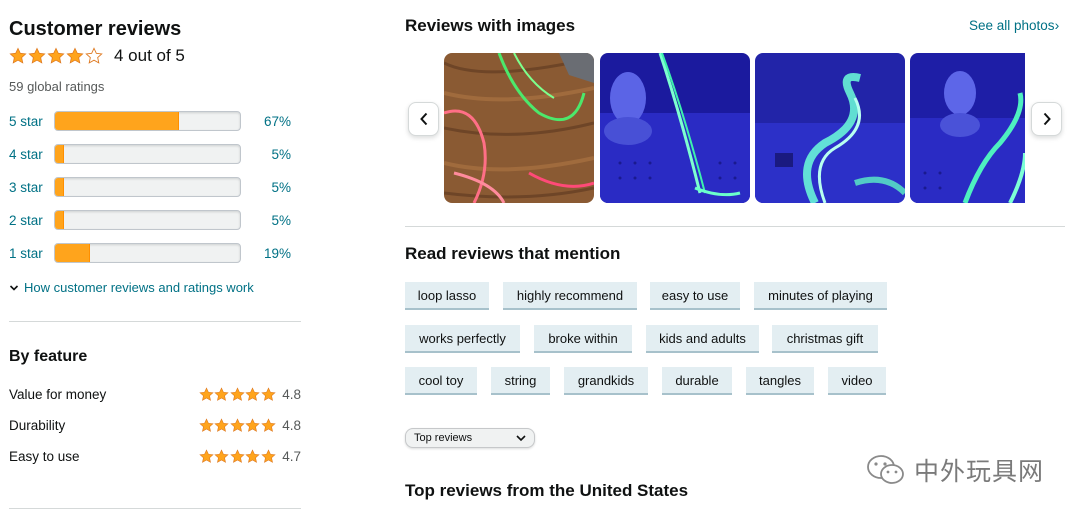 This screenshot has height=513, width=1080. I want to click on histogram-row-3: 3 star 5%, so click(155, 187).